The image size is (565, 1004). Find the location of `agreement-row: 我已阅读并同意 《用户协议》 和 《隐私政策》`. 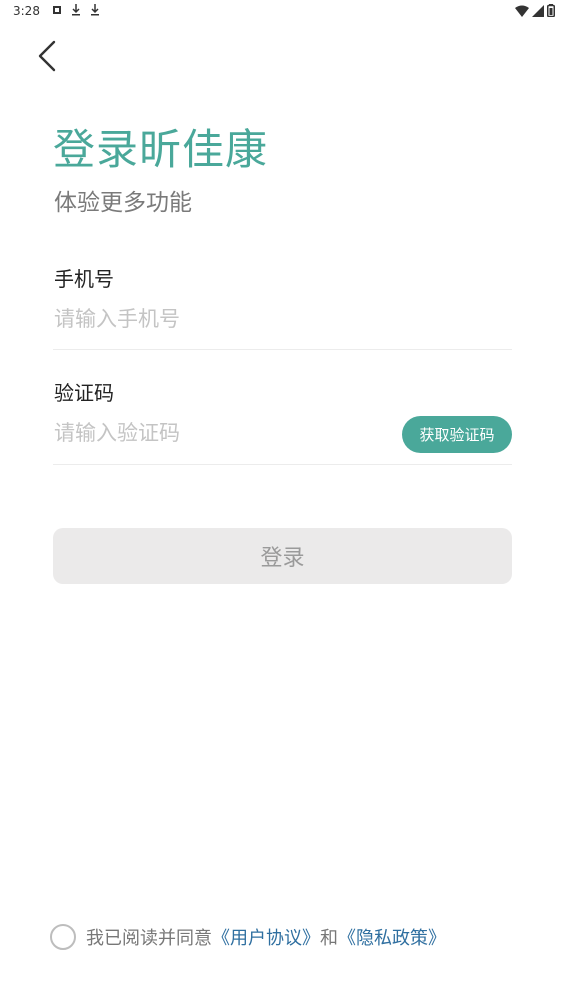

agreement-row: 我已阅读并同意 《用户协议》 和 《隐私政策》 is located at coordinates (248, 937).